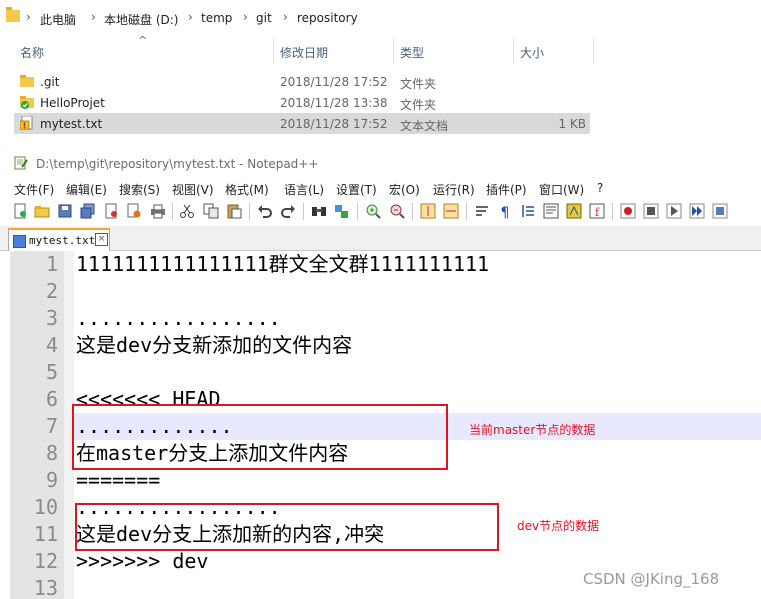 The height and width of the screenshot is (599, 761). What do you see at coordinates (651, 211) in the screenshot?
I see `stop-macro-icon` at bounding box center [651, 211].